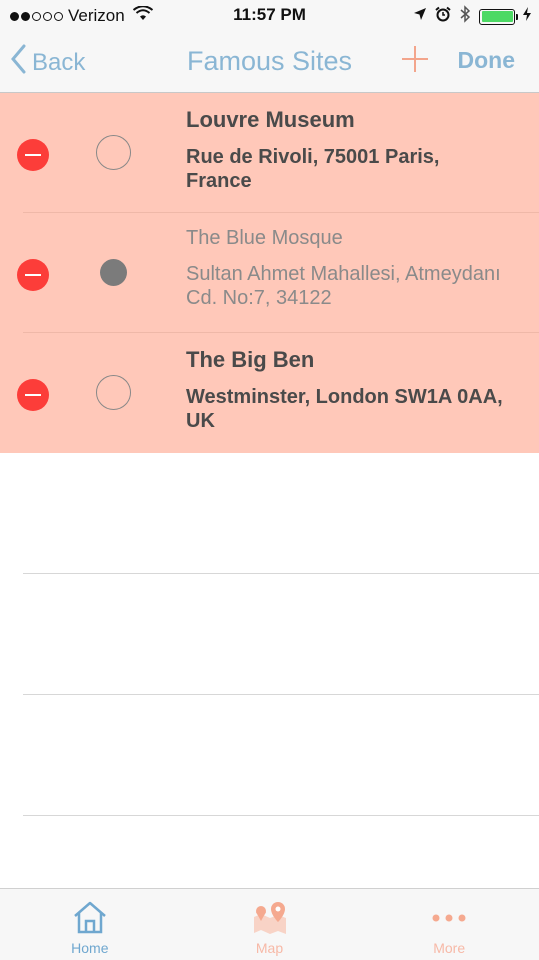  Describe the element at coordinates (269, 15) in the screenshot. I see `status-bar: Verizon 11:57 PM` at that location.